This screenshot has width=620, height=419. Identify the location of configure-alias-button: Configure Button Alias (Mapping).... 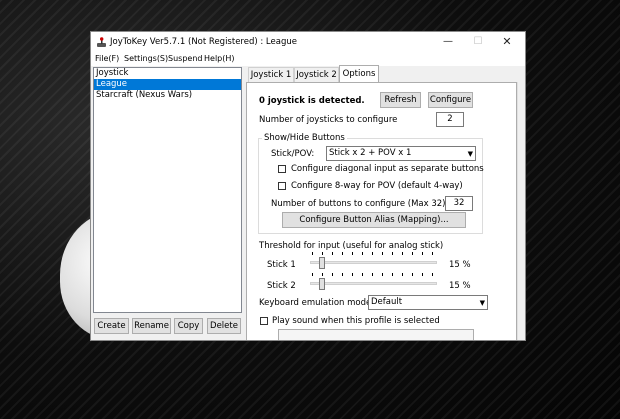
(374, 220).